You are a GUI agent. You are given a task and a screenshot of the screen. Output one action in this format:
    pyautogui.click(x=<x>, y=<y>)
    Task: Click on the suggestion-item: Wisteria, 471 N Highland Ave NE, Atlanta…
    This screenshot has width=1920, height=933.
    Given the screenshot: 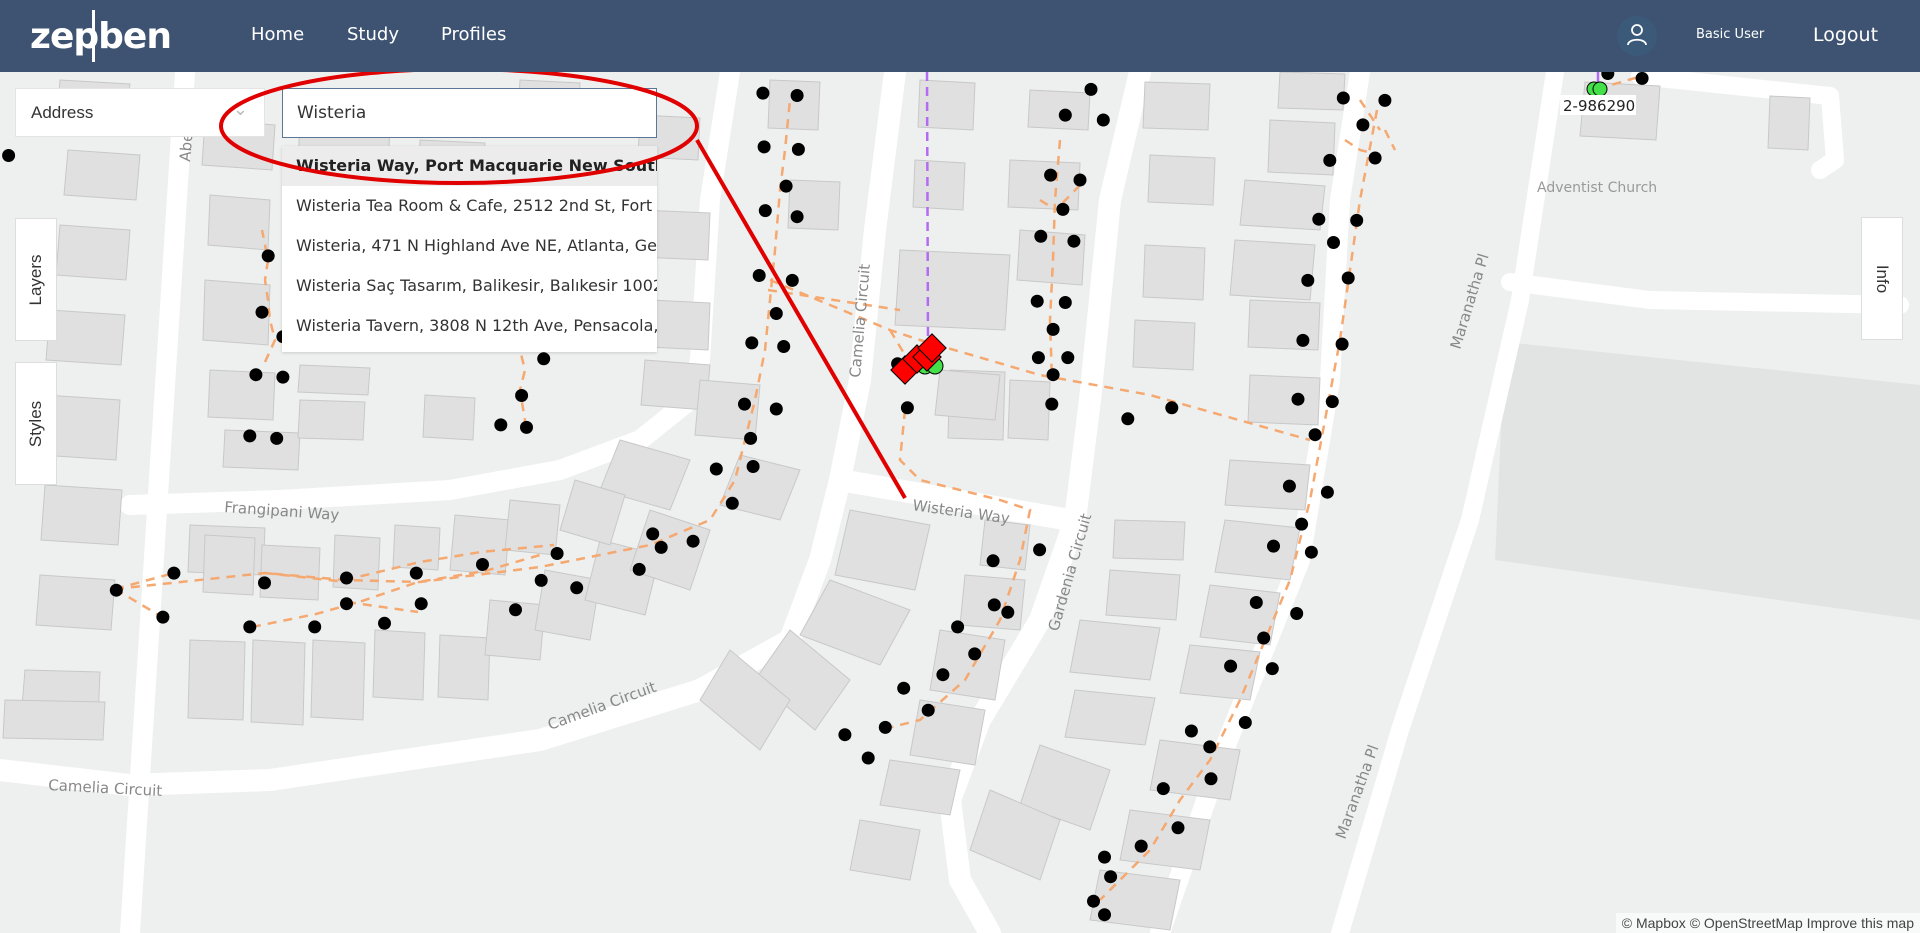 What is the action you would take?
    pyautogui.click(x=469, y=246)
    